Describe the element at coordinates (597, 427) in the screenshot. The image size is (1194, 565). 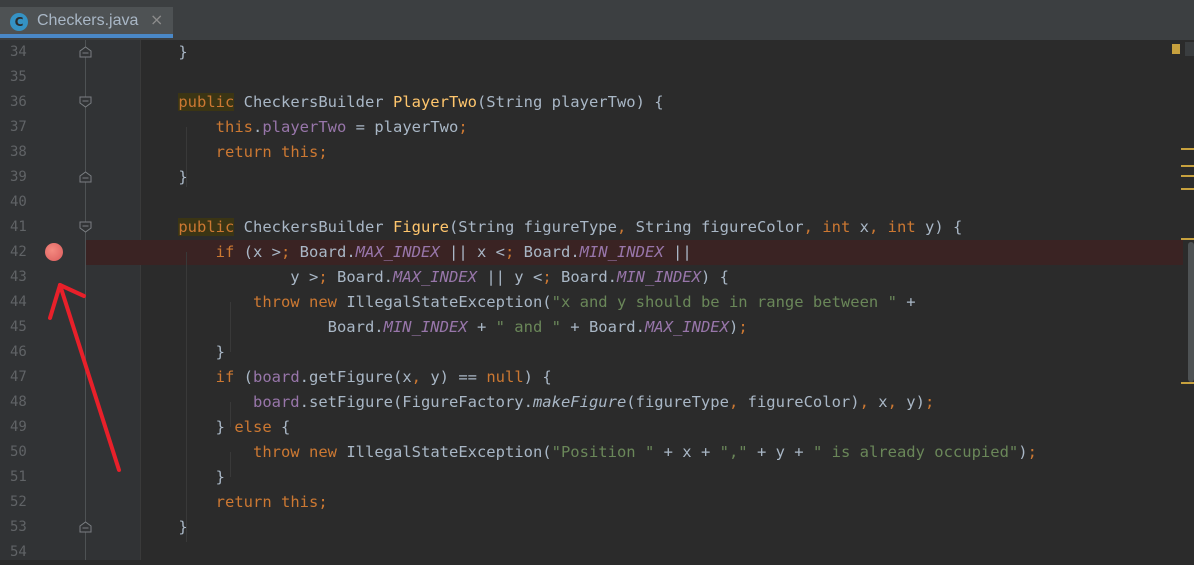
I see `code-line-49: 49 } else {` at that location.